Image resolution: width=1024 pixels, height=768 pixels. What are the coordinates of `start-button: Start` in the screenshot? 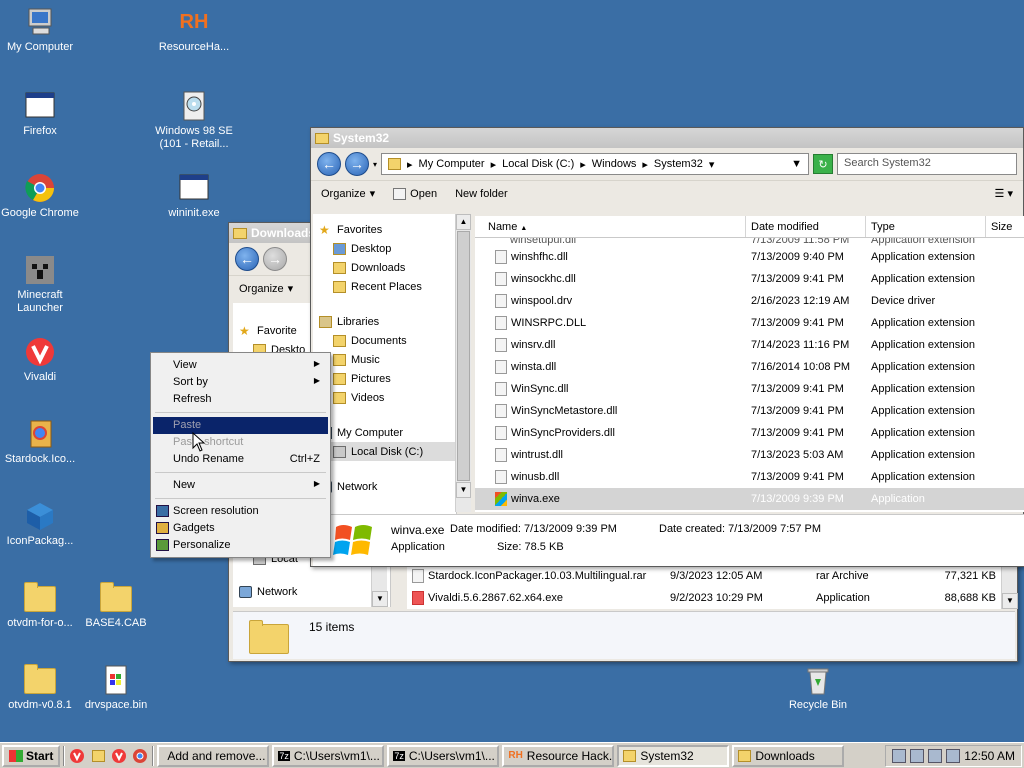 It's located at (31, 755).